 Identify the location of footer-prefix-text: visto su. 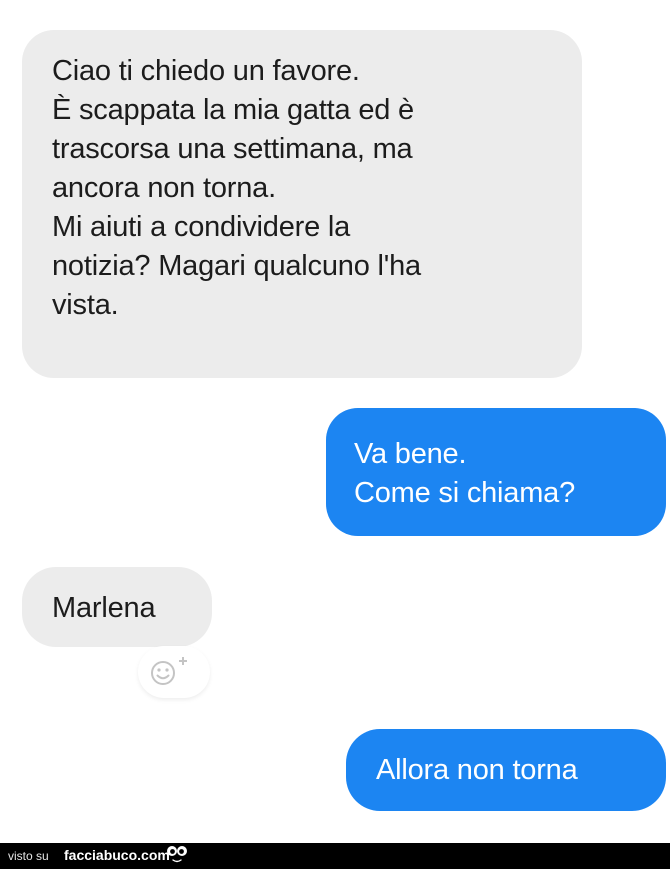
(28, 856).